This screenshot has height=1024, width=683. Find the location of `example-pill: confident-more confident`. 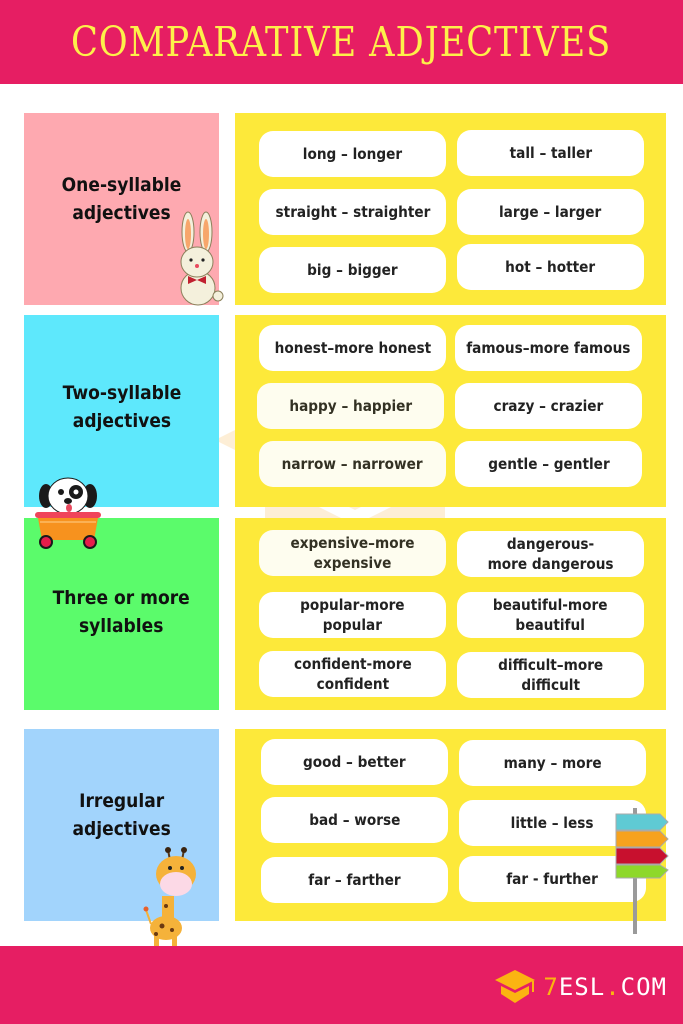

example-pill: confident-more confident is located at coordinates (352, 674).